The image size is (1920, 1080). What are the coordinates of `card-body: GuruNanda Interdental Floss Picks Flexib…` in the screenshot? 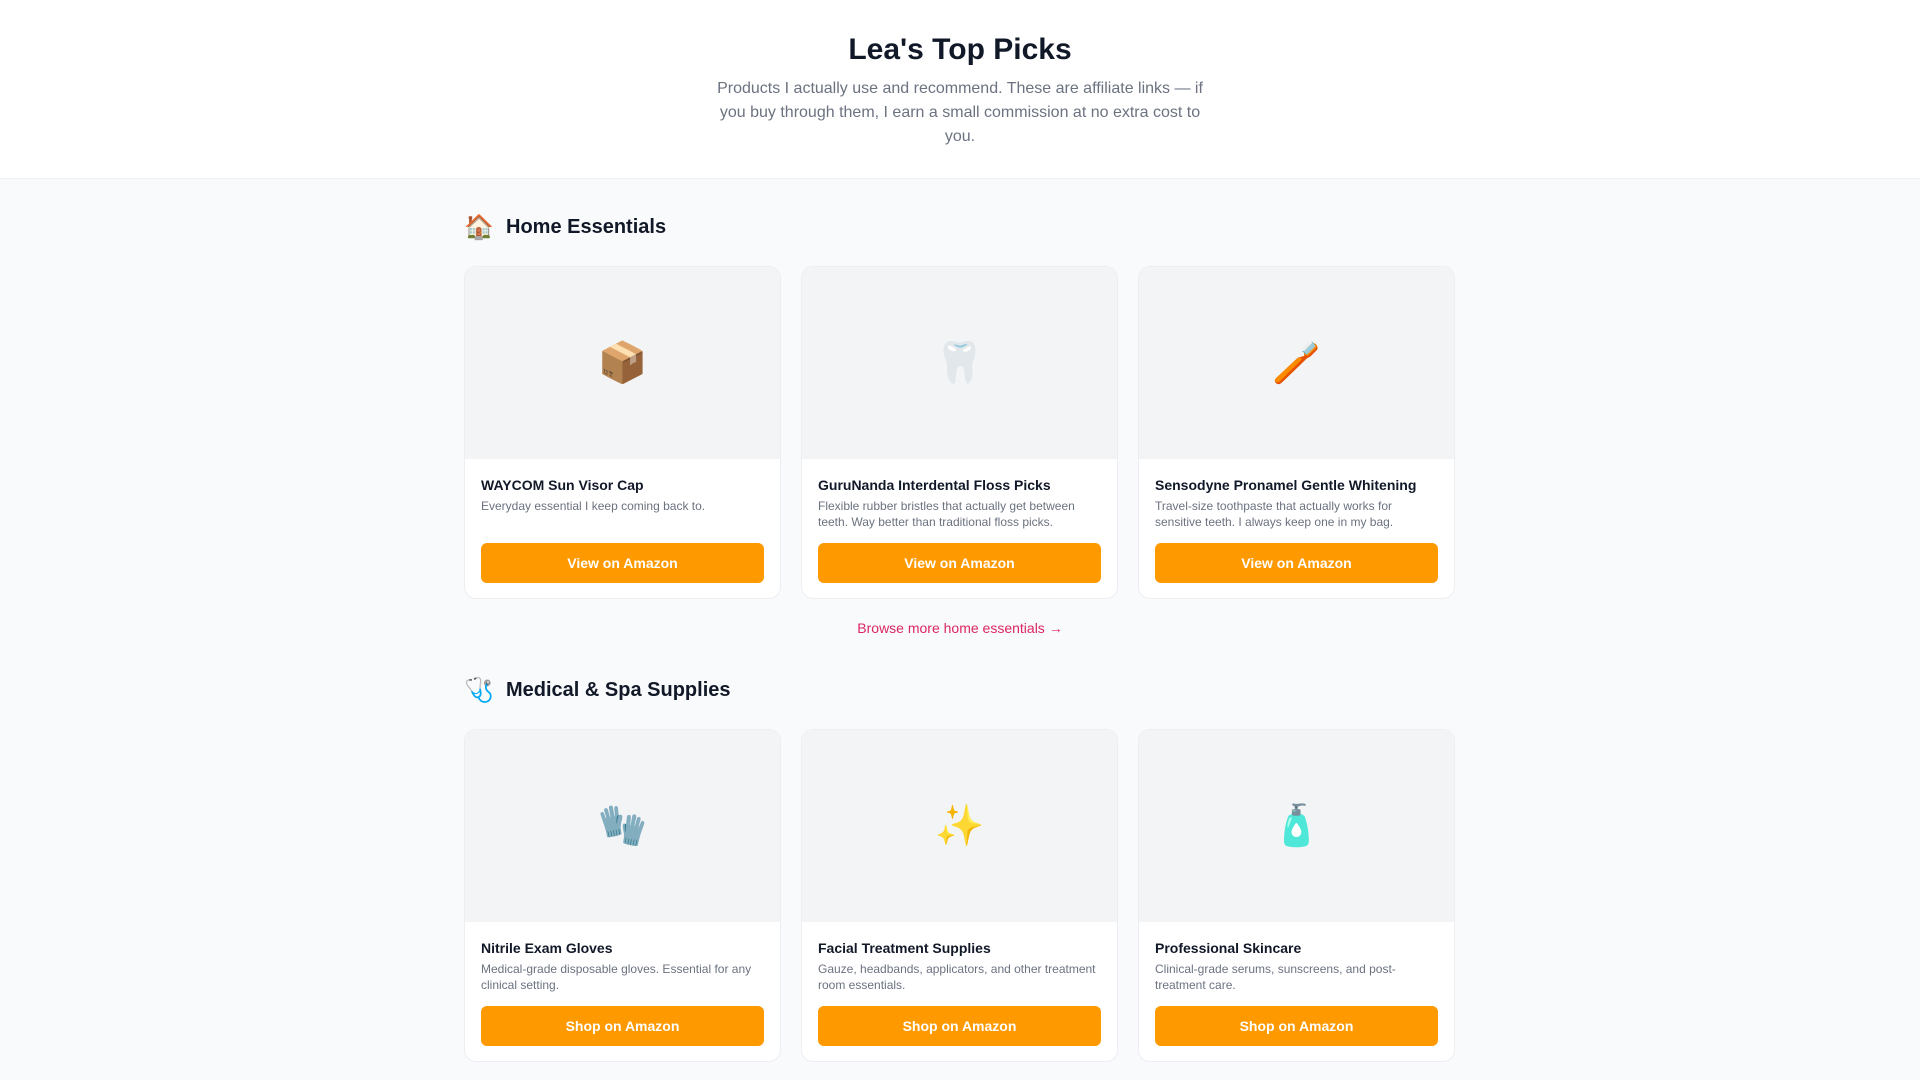 It's located at (959, 521).